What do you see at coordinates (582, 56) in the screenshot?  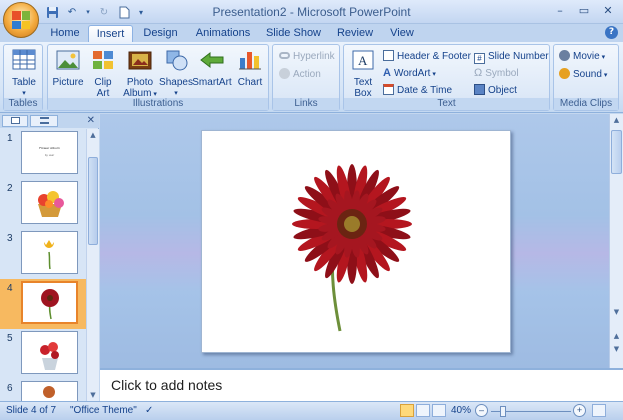 I see `movie-button: Movie ▾` at bounding box center [582, 56].